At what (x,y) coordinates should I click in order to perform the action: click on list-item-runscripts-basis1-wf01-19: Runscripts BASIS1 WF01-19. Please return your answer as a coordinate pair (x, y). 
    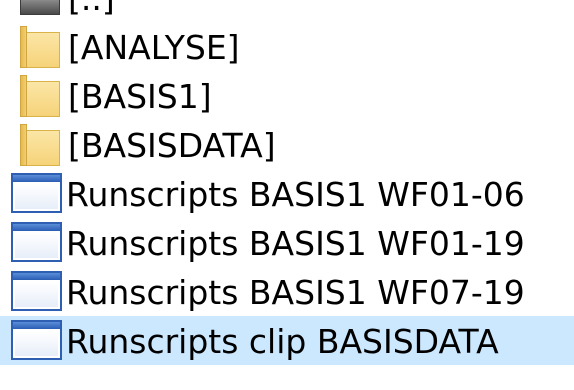
    Looking at the image, I should click on (287, 242).